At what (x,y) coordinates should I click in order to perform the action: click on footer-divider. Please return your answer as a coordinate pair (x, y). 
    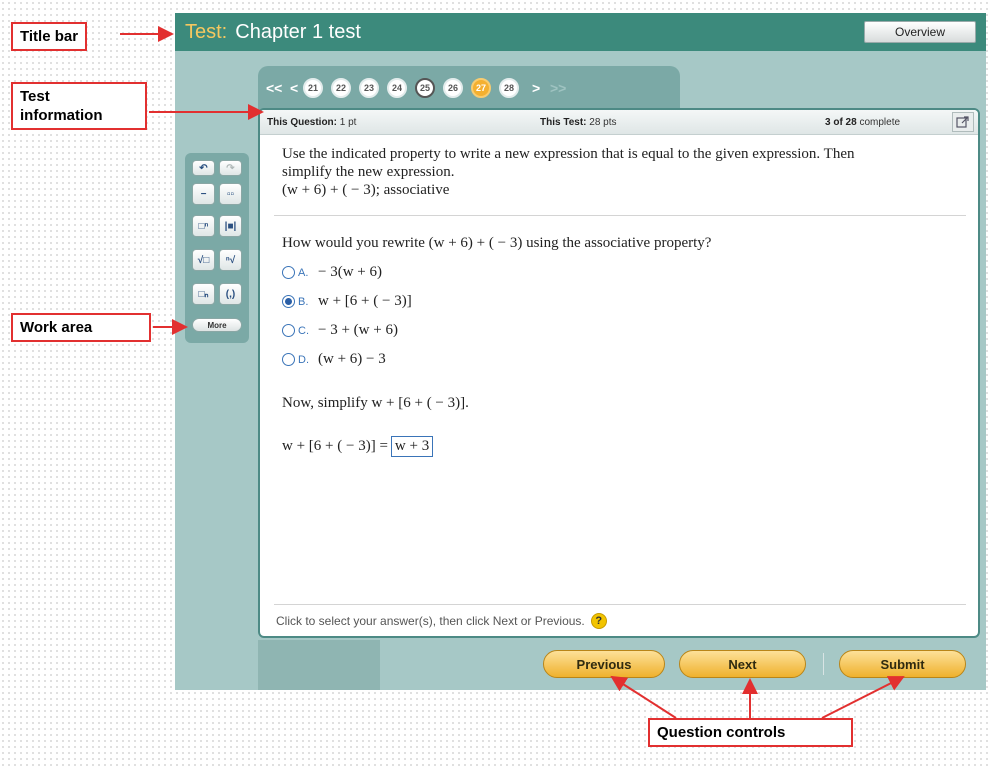
    Looking at the image, I should click on (620, 604).